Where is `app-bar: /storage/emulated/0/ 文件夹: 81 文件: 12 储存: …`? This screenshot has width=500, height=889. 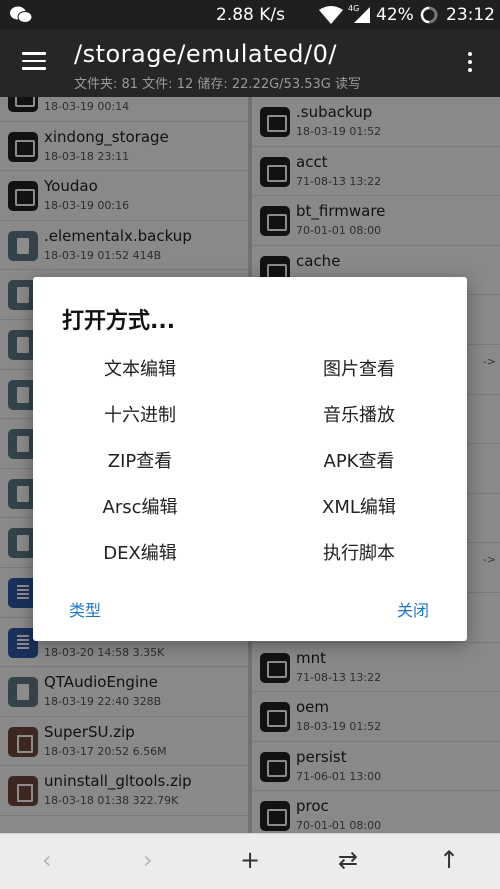
app-bar: /storage/emulated/0/ 文件夹: 81 文件: 12 储存: … is located at coordinates (250, 63).